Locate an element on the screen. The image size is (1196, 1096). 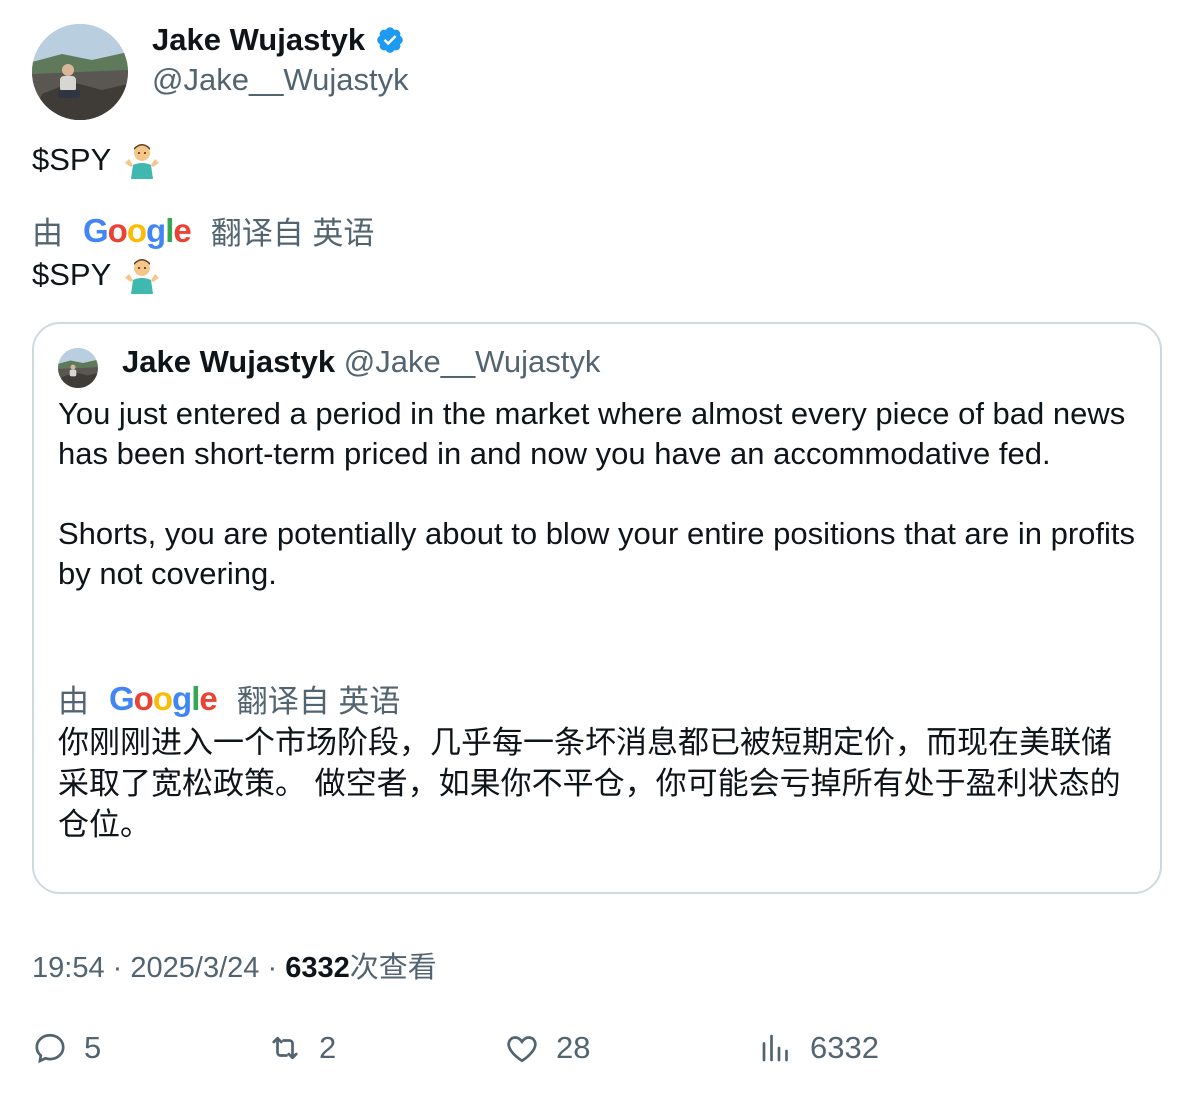
author-avatar is located at coordinates (80, 72).